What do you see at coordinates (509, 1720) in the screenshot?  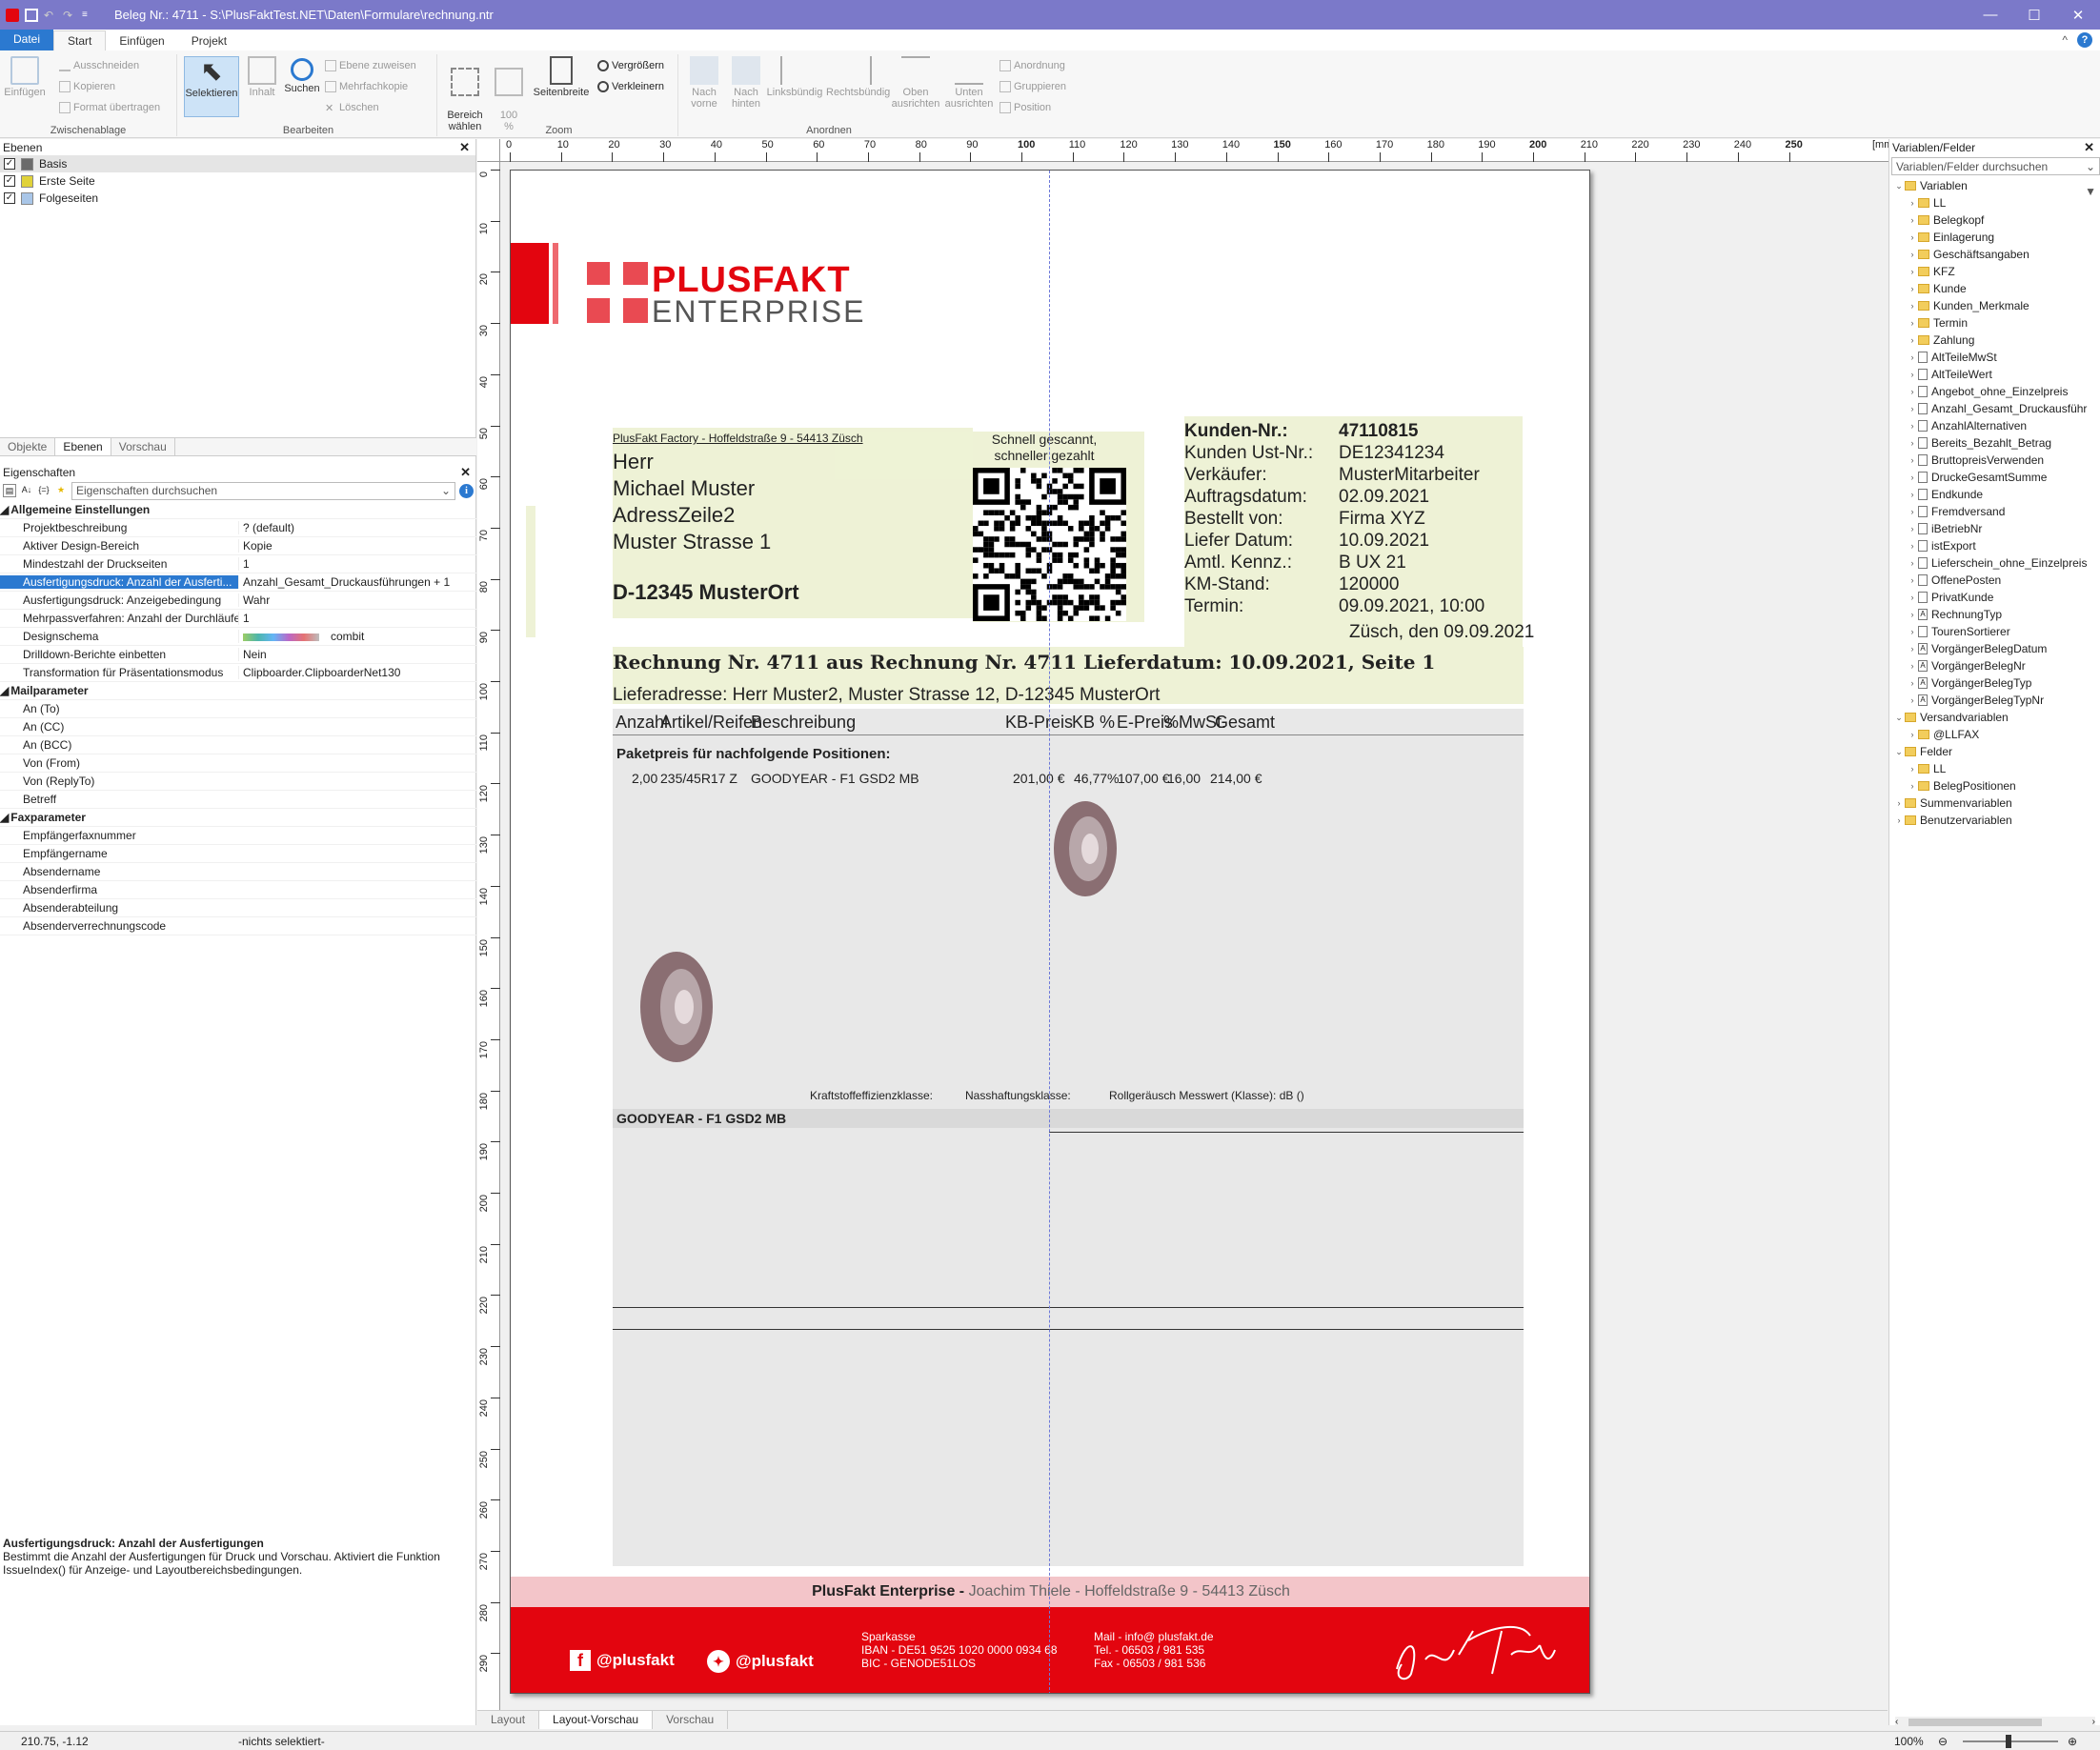 I see `tab-layout: Layout` at bounding box center [509, 1720].